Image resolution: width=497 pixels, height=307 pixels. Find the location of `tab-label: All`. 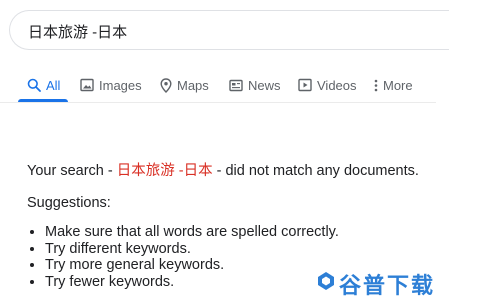

tab-label: All is located at coordinates (53, 85).